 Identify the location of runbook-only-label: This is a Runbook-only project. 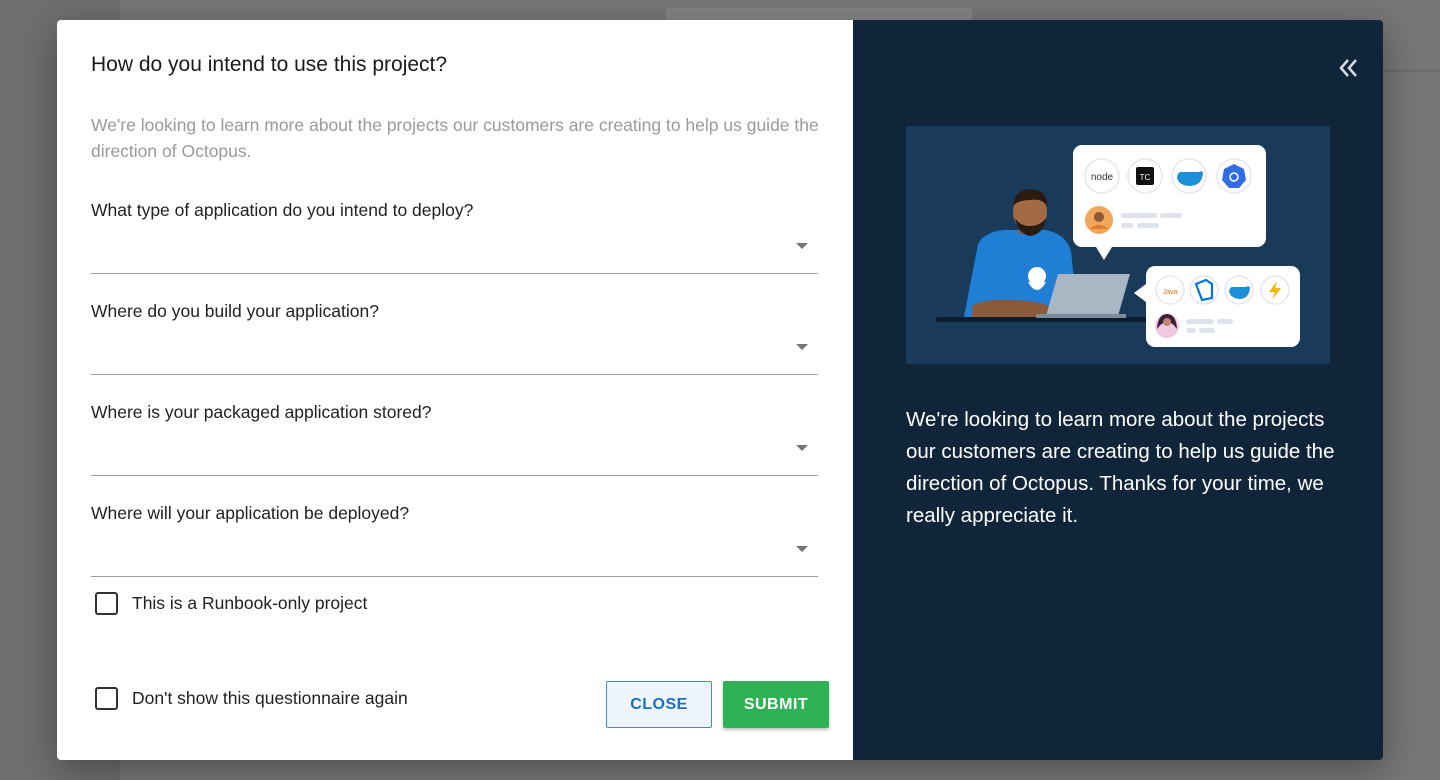
(250, 603).